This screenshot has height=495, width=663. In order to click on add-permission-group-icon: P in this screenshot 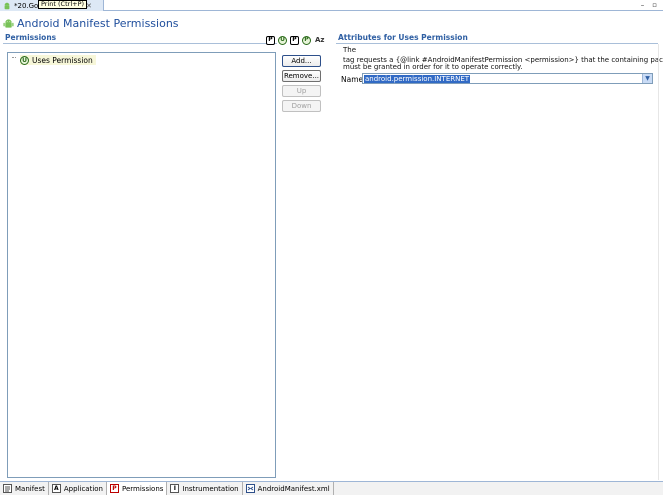, I will do `click(306, 40)`.